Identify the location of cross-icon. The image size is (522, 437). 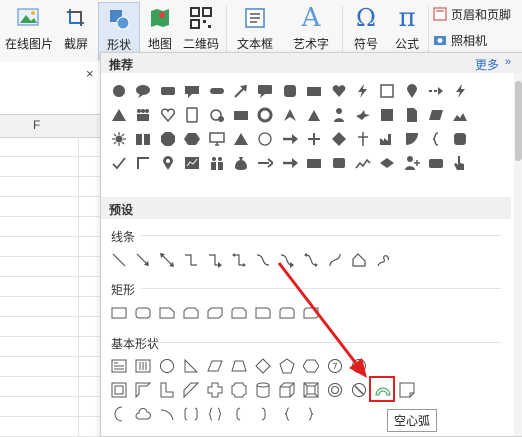
(363, 139).